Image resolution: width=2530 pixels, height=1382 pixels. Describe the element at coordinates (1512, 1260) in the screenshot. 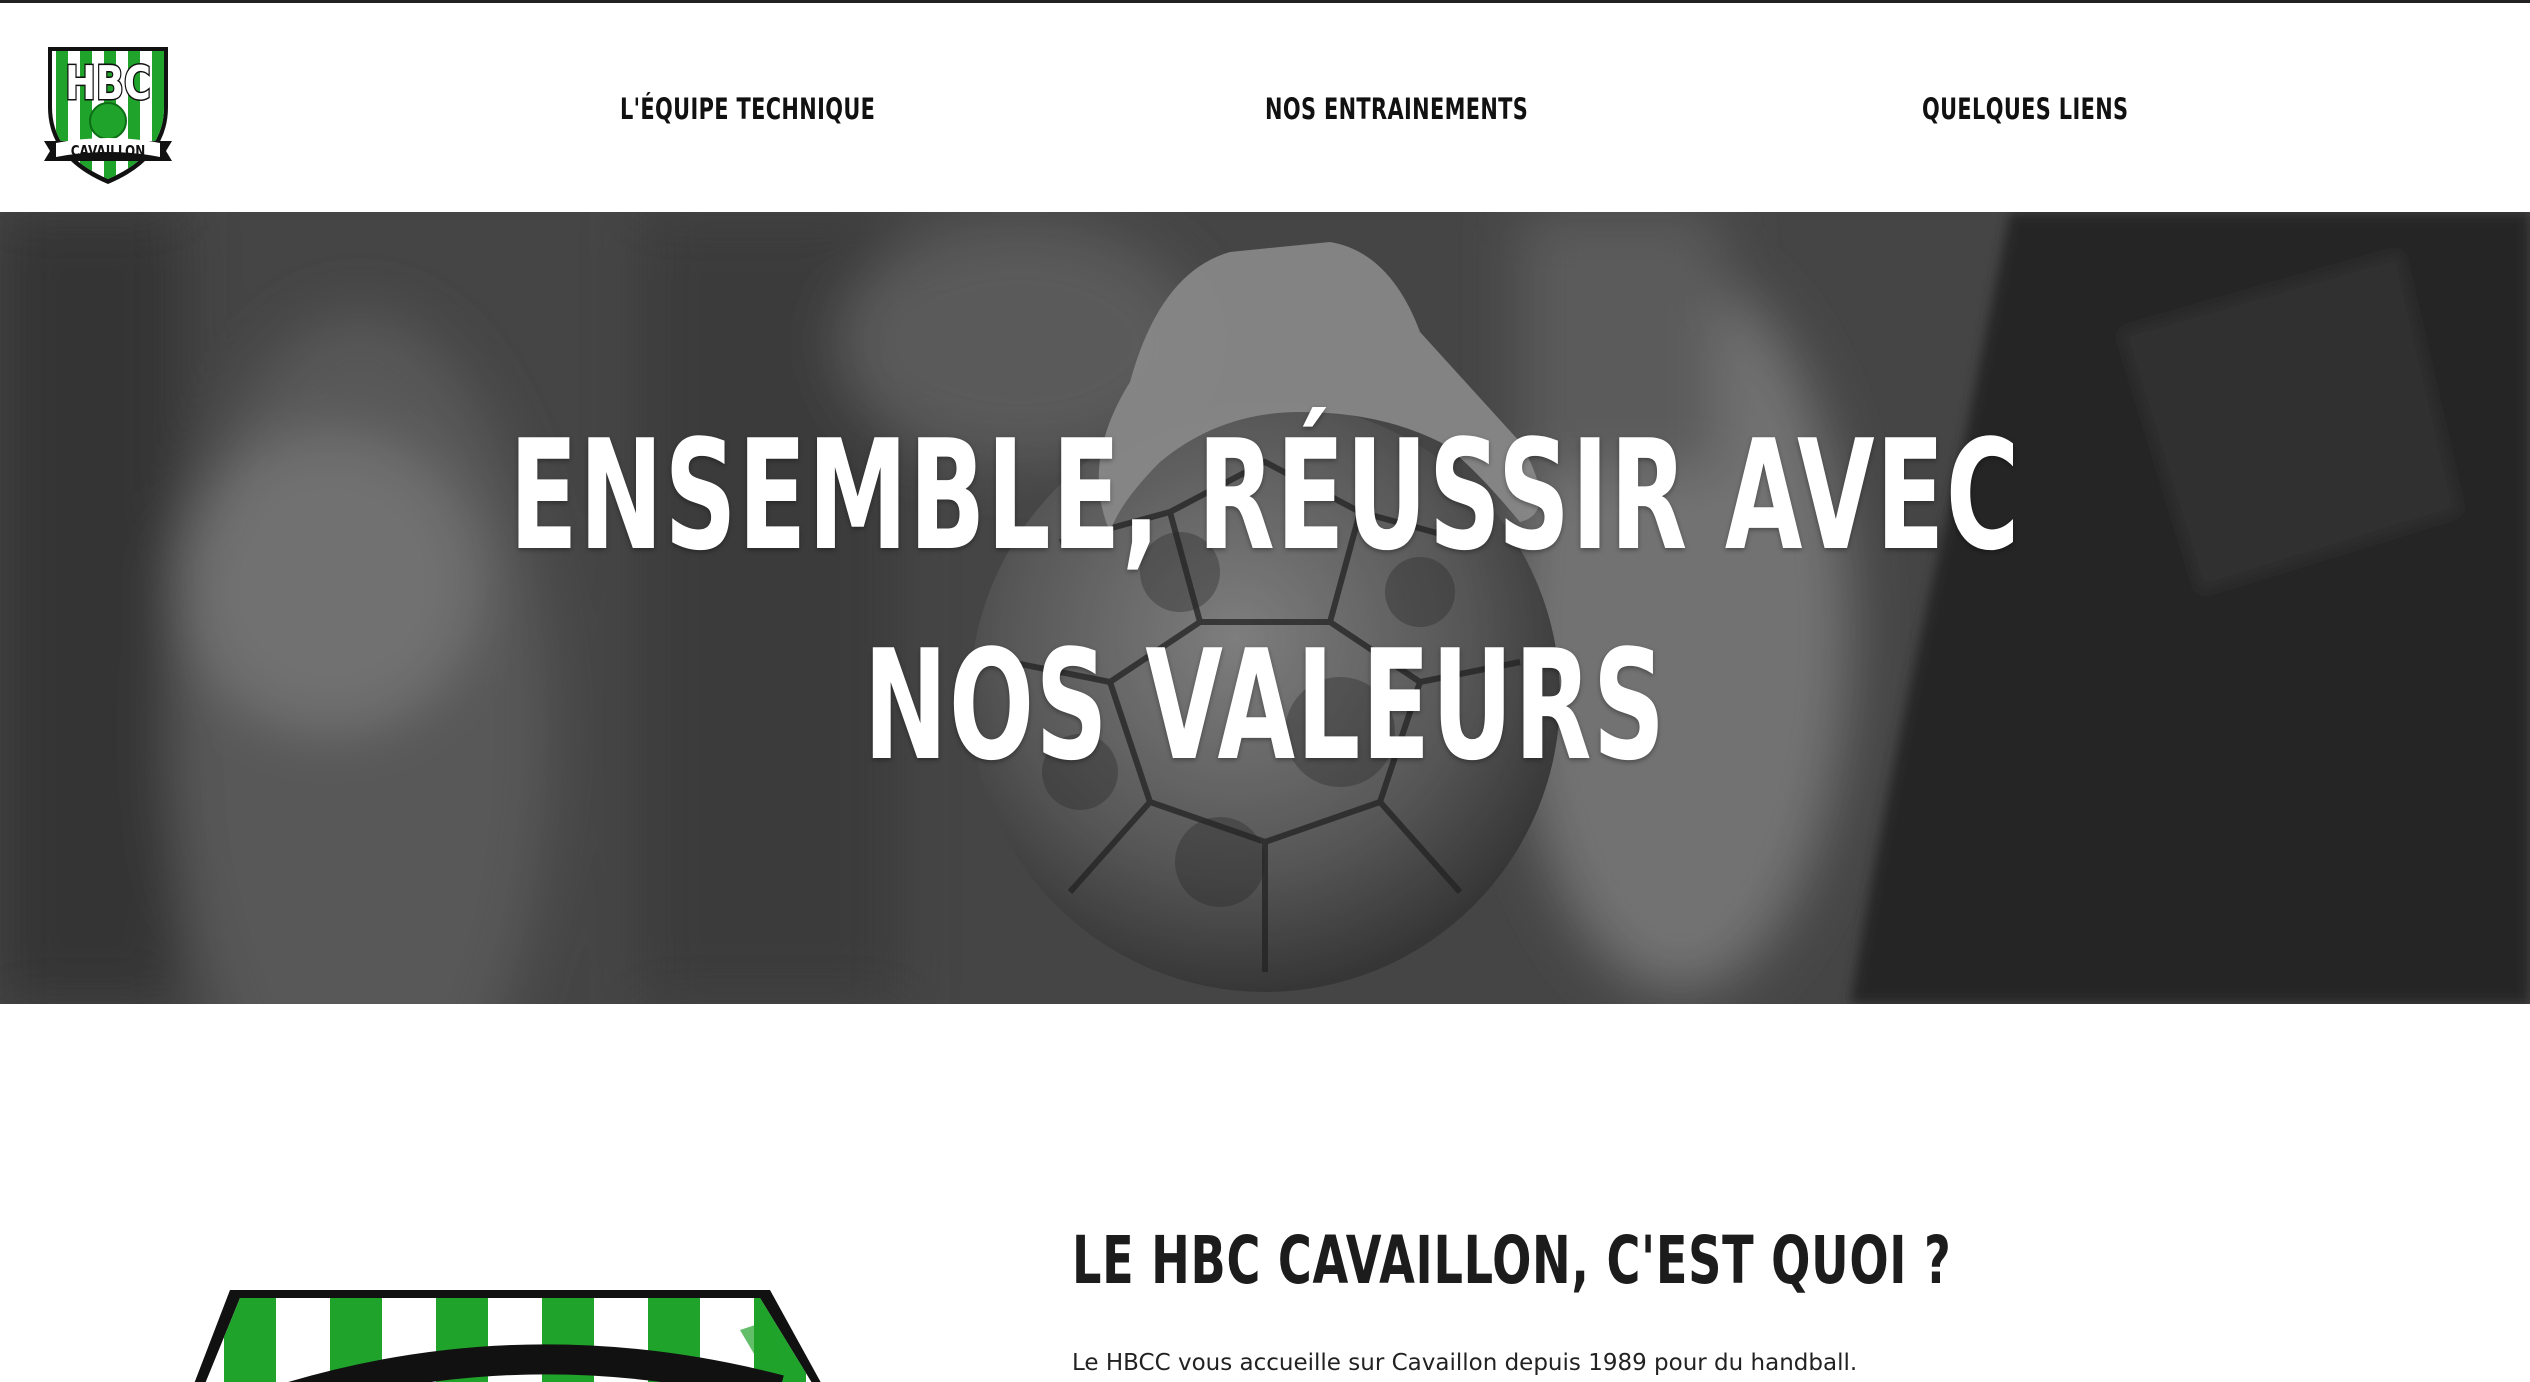

I see `about-title: LE HBC CAVAILLON, C'EST QUOI ?` at that location.